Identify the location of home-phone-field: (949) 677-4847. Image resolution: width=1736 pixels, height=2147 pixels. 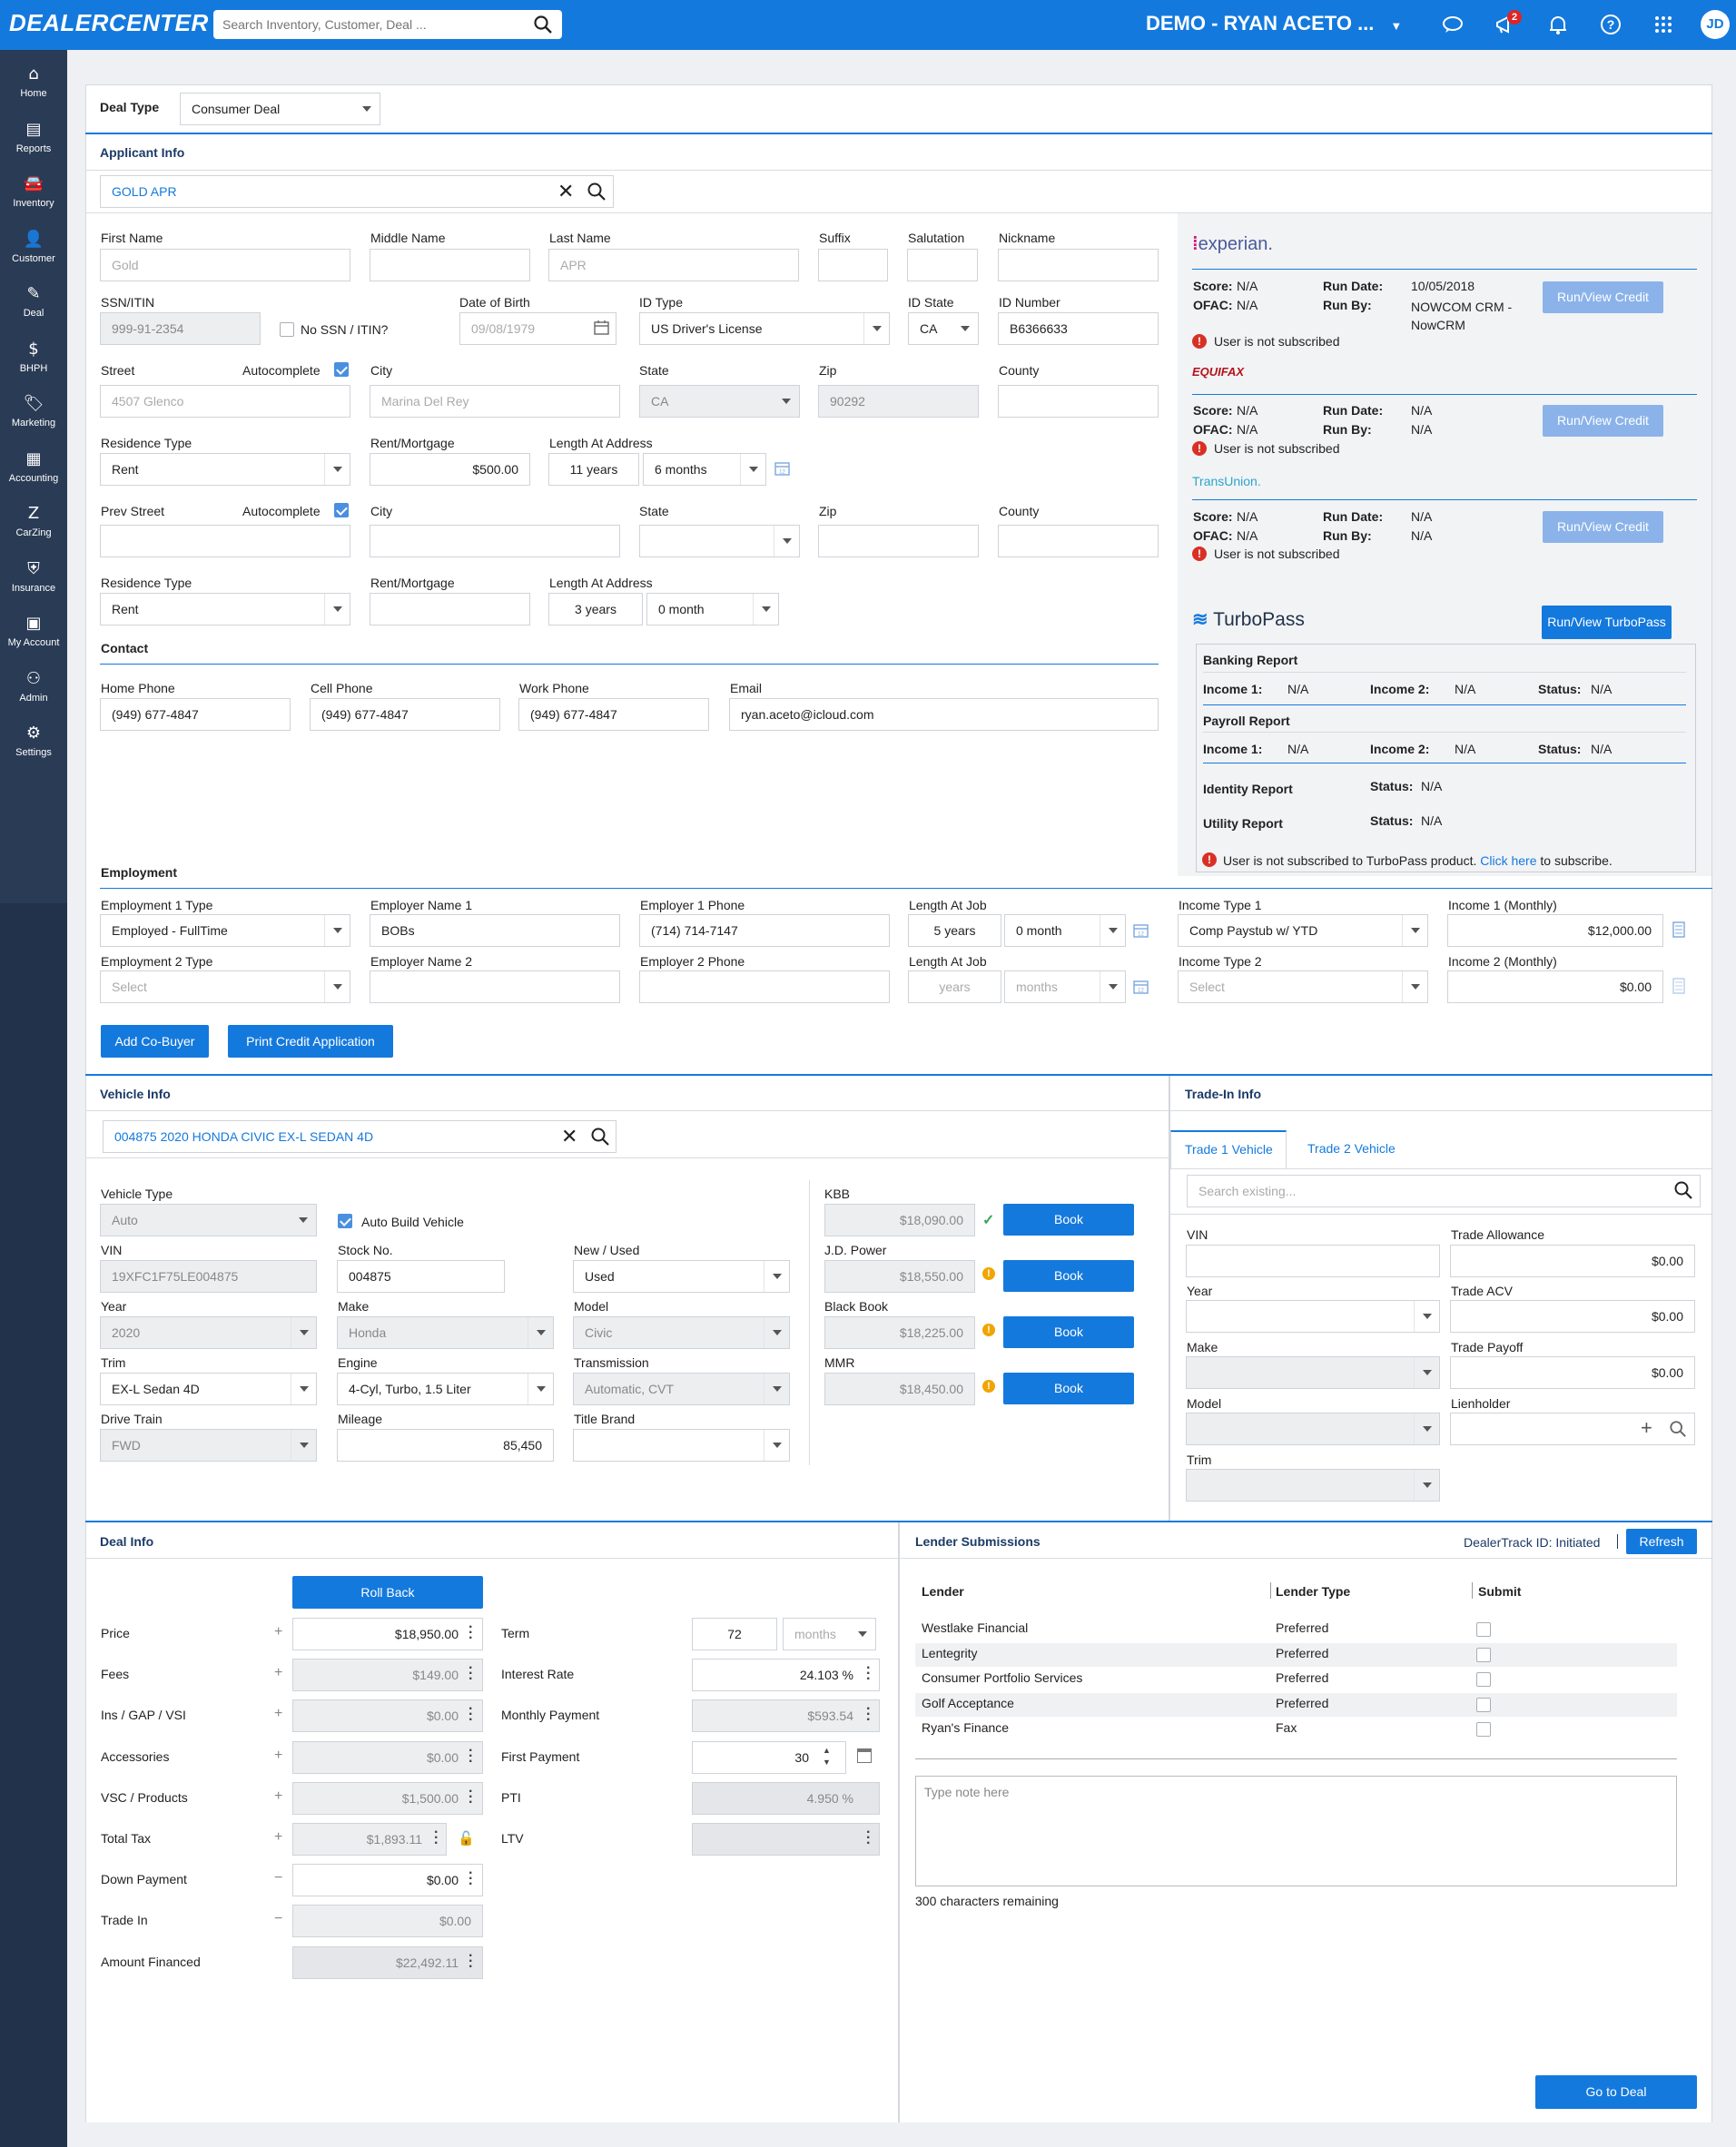
(195, 715).